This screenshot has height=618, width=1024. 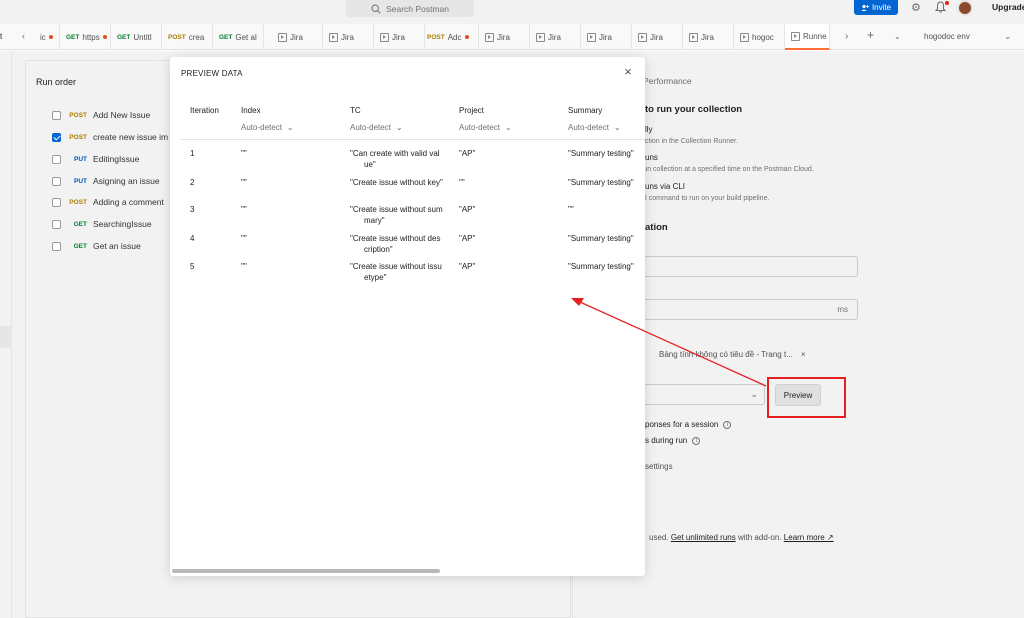 I want to click on request-tab: GET Untitl, so click(x=136, y=37).